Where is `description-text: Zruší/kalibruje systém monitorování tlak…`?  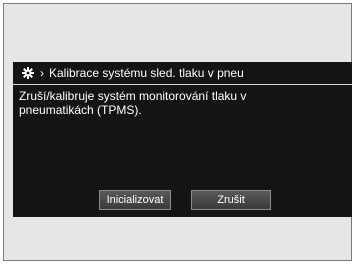 description-text: Zruší/kalibruje systém monitorování tlak… is located at coordinates (133, 103).